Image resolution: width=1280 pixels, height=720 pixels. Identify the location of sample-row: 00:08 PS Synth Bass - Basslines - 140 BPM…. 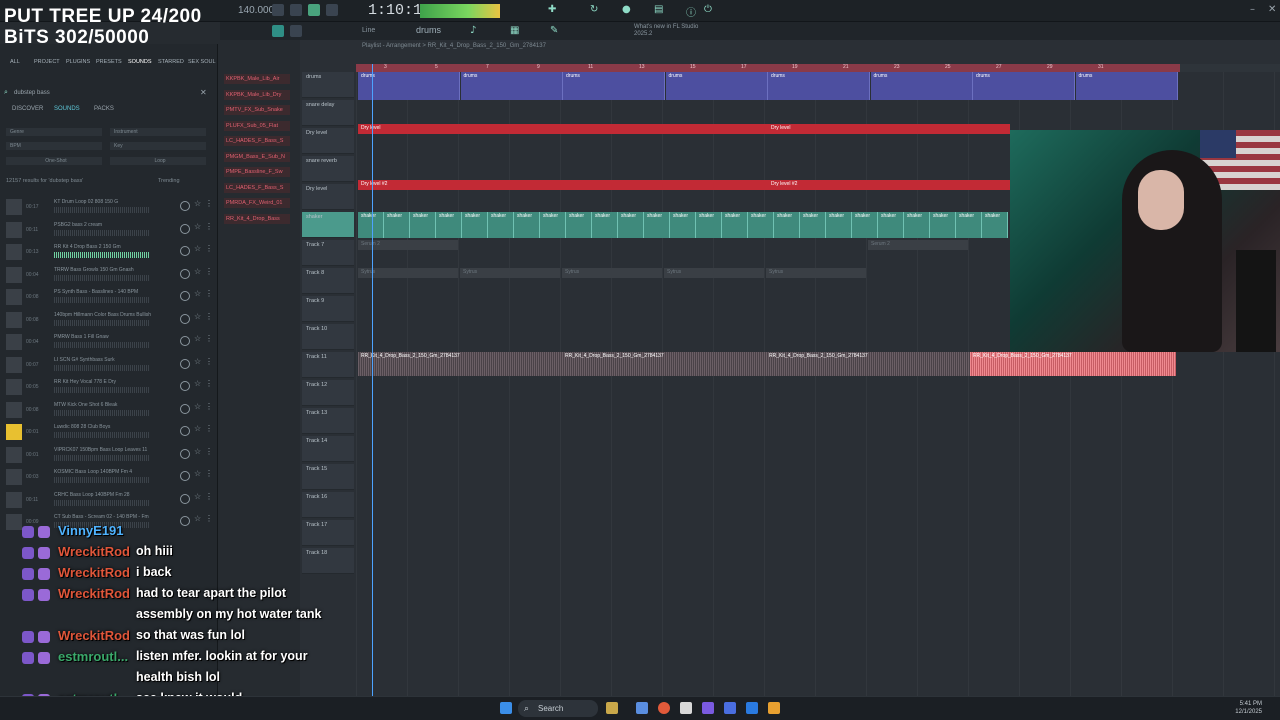
(108, 297).